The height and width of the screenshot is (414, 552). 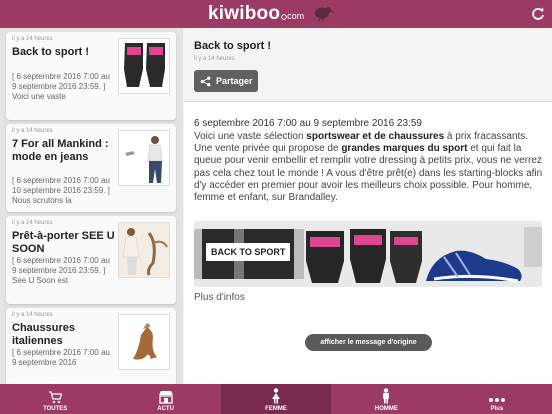 I want to click on share-icon, so click(x=205, y=81).